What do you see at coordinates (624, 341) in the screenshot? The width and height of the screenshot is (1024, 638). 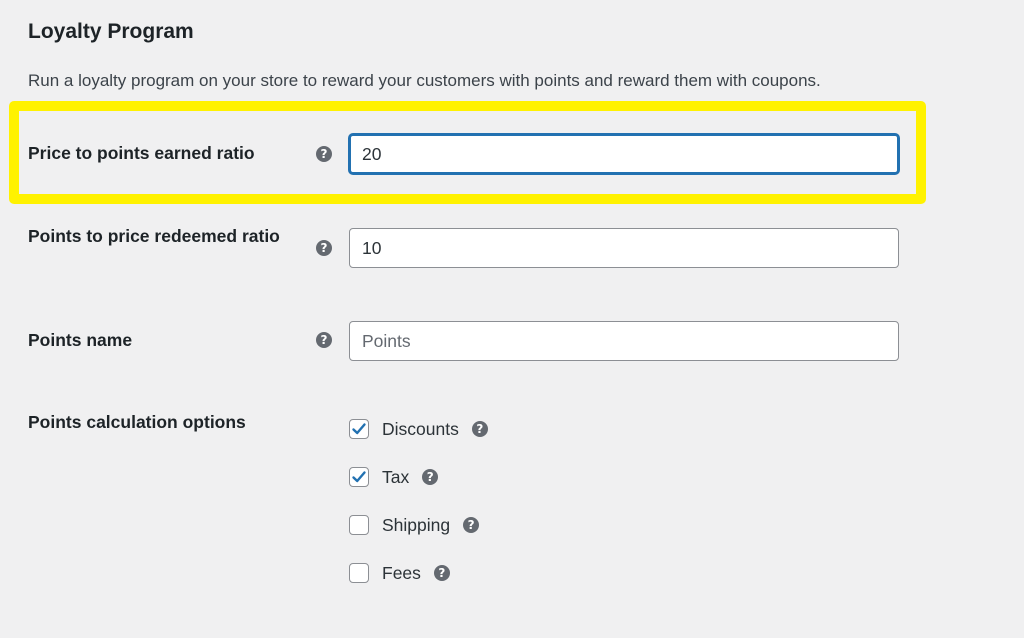 I see `points-name-input` at bounding box center [624, 341].